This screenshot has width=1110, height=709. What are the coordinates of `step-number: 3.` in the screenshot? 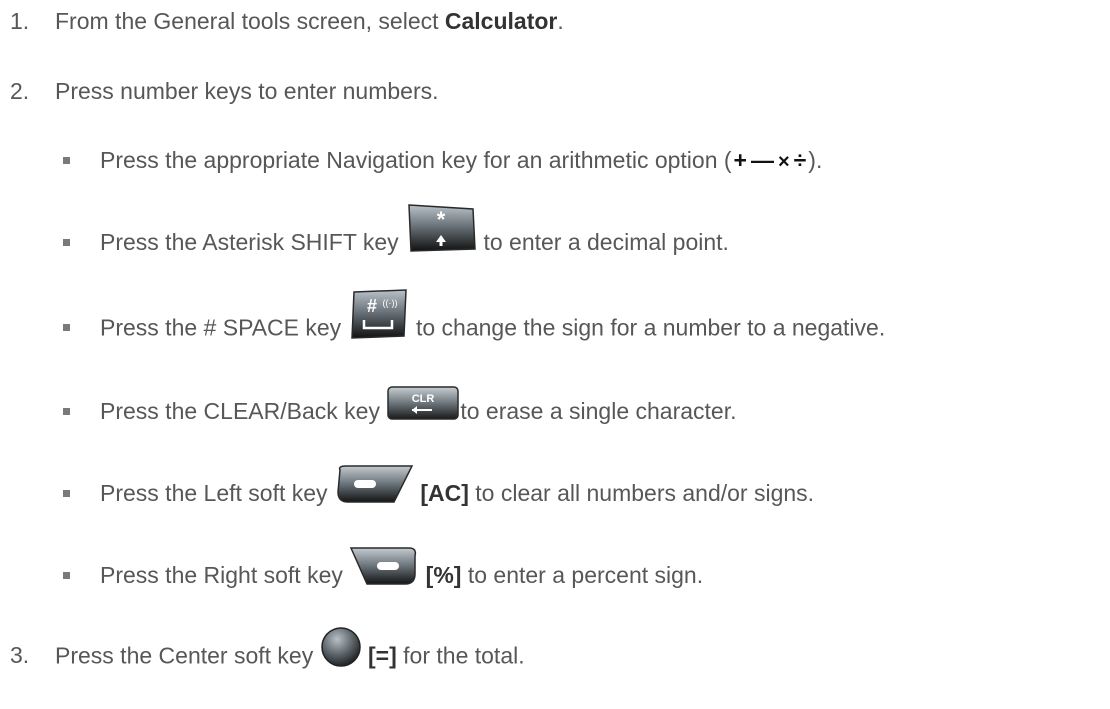 It's located at (20, 655).